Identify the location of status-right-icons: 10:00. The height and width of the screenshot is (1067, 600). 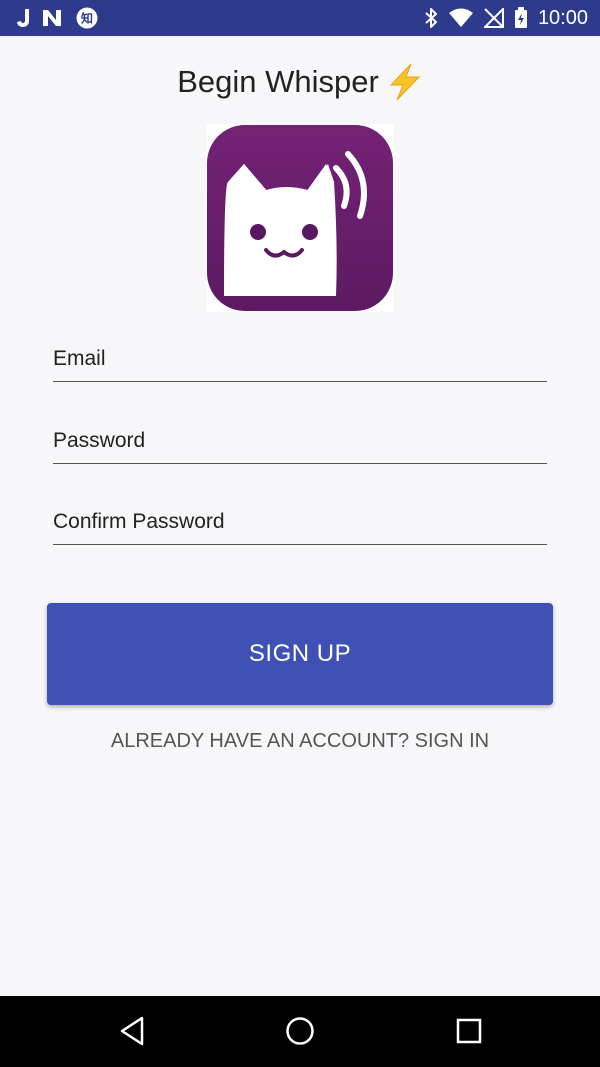
(506, 18).